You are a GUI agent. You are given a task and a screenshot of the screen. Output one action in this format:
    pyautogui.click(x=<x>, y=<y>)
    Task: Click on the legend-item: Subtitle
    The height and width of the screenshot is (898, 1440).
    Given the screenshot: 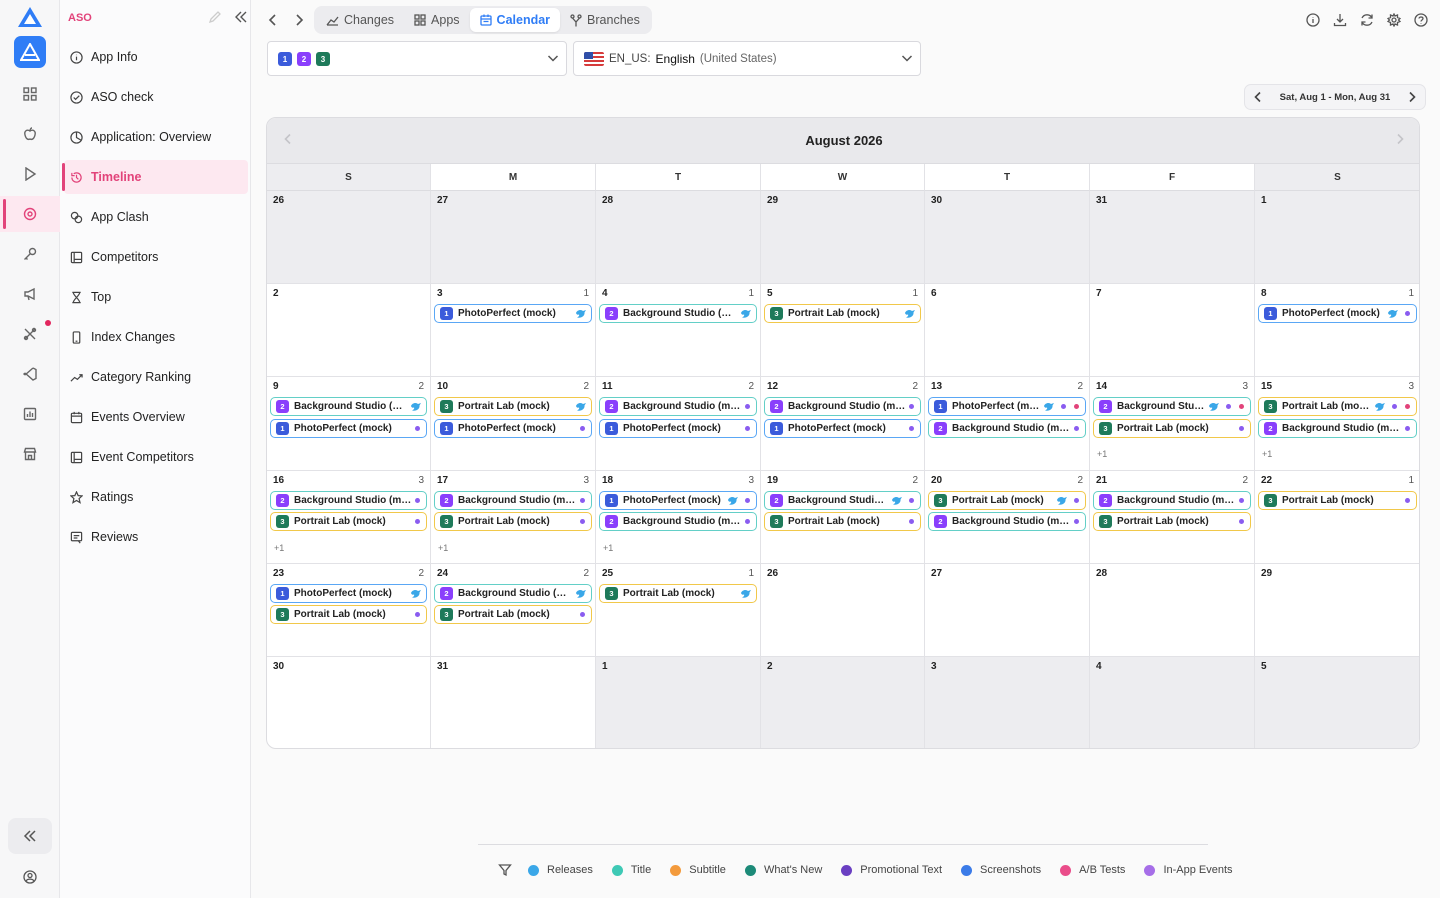 What is the action you would take?
    pyautogui.click(x=698, y=870)
    